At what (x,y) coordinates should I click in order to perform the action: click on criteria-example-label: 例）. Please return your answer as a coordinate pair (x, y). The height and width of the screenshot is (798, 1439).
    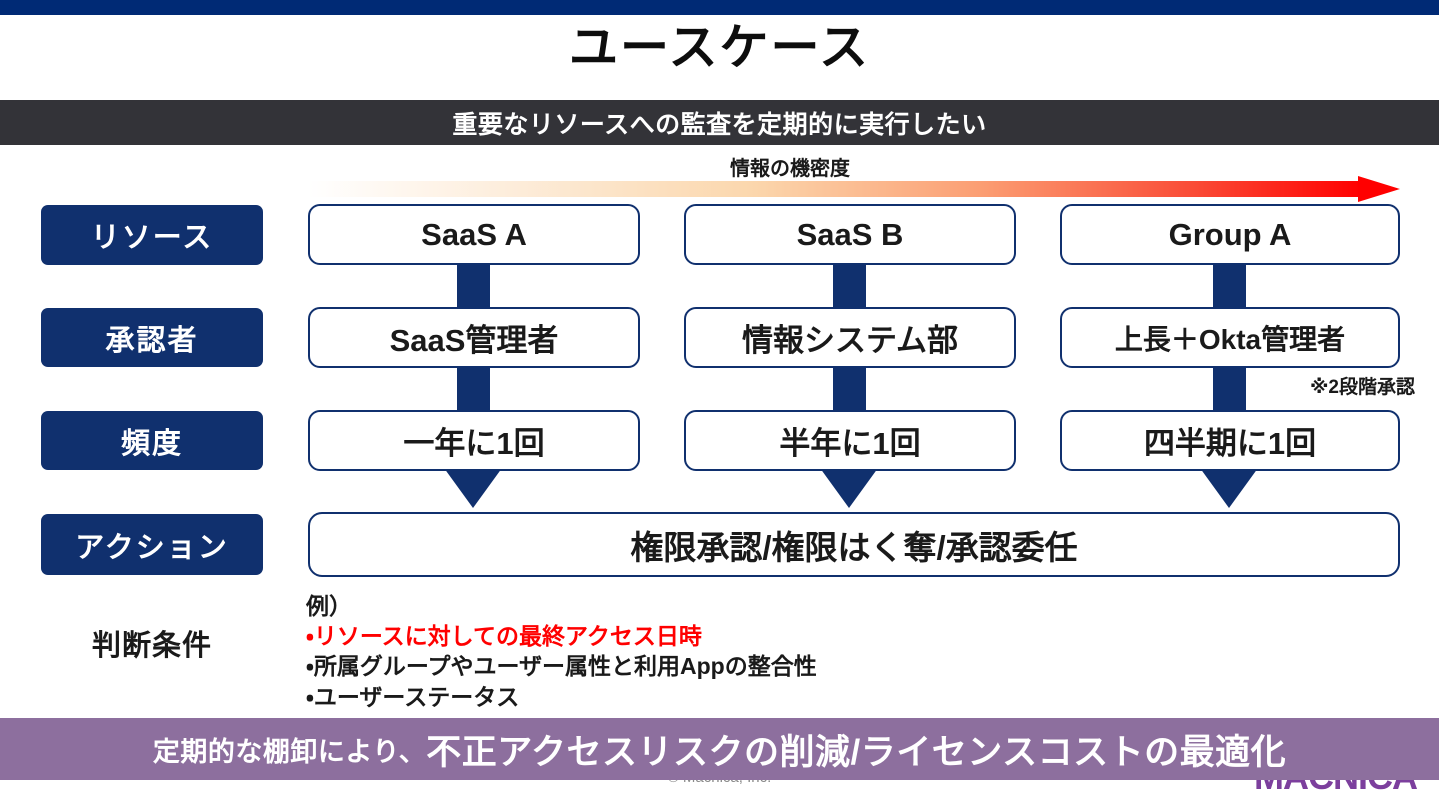
    Looking at the image, I should click on (329, 606).